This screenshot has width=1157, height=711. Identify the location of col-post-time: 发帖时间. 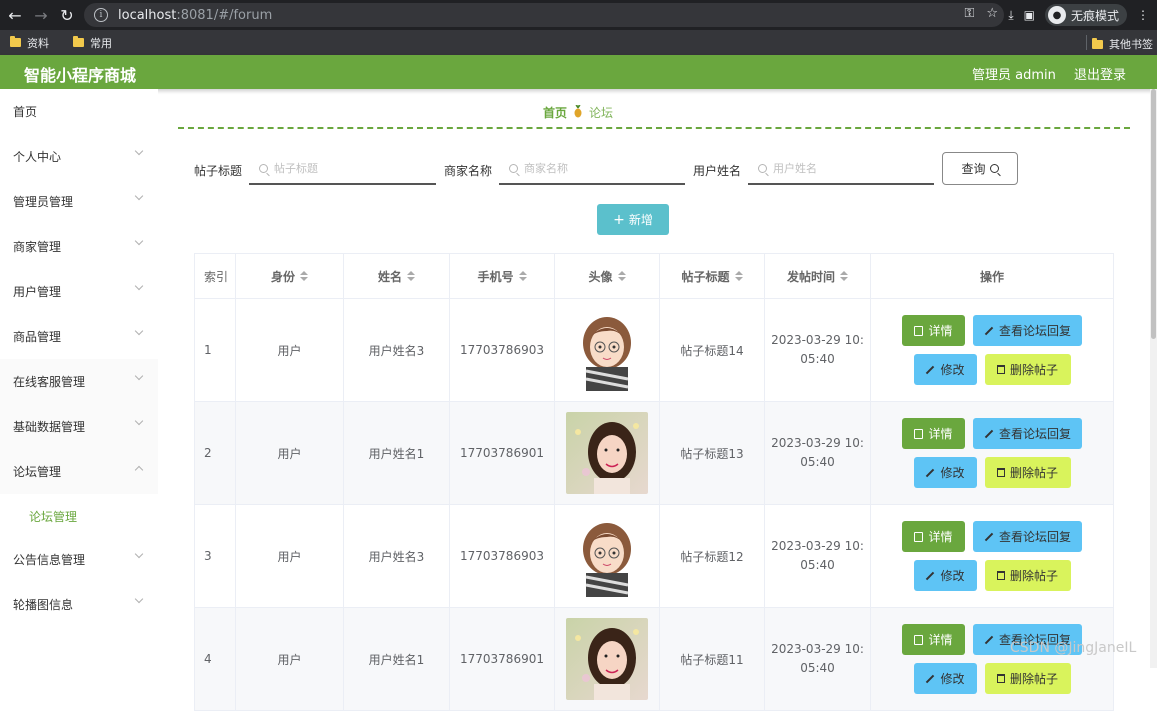
(818, 276).